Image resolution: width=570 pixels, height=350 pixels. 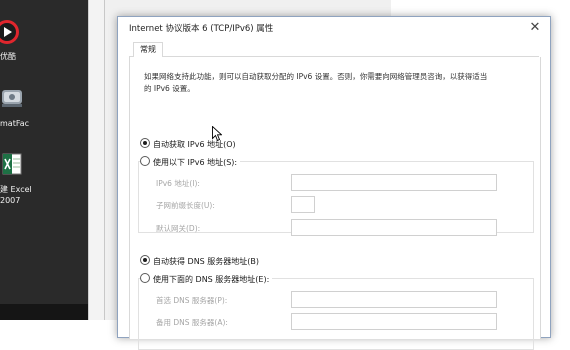 I want to click on close-button: ✕, so click(x=535, y=28).